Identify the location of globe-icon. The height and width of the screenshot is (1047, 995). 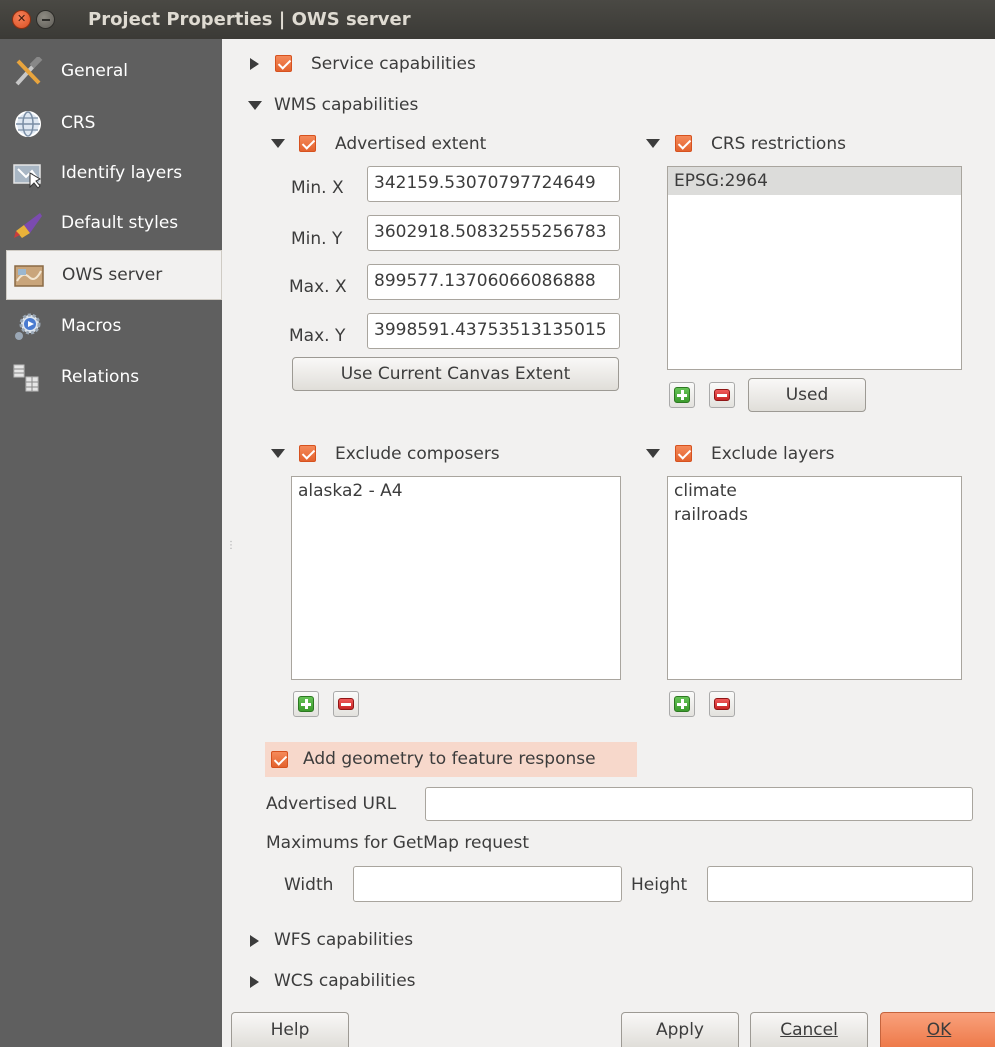
(28, 124).